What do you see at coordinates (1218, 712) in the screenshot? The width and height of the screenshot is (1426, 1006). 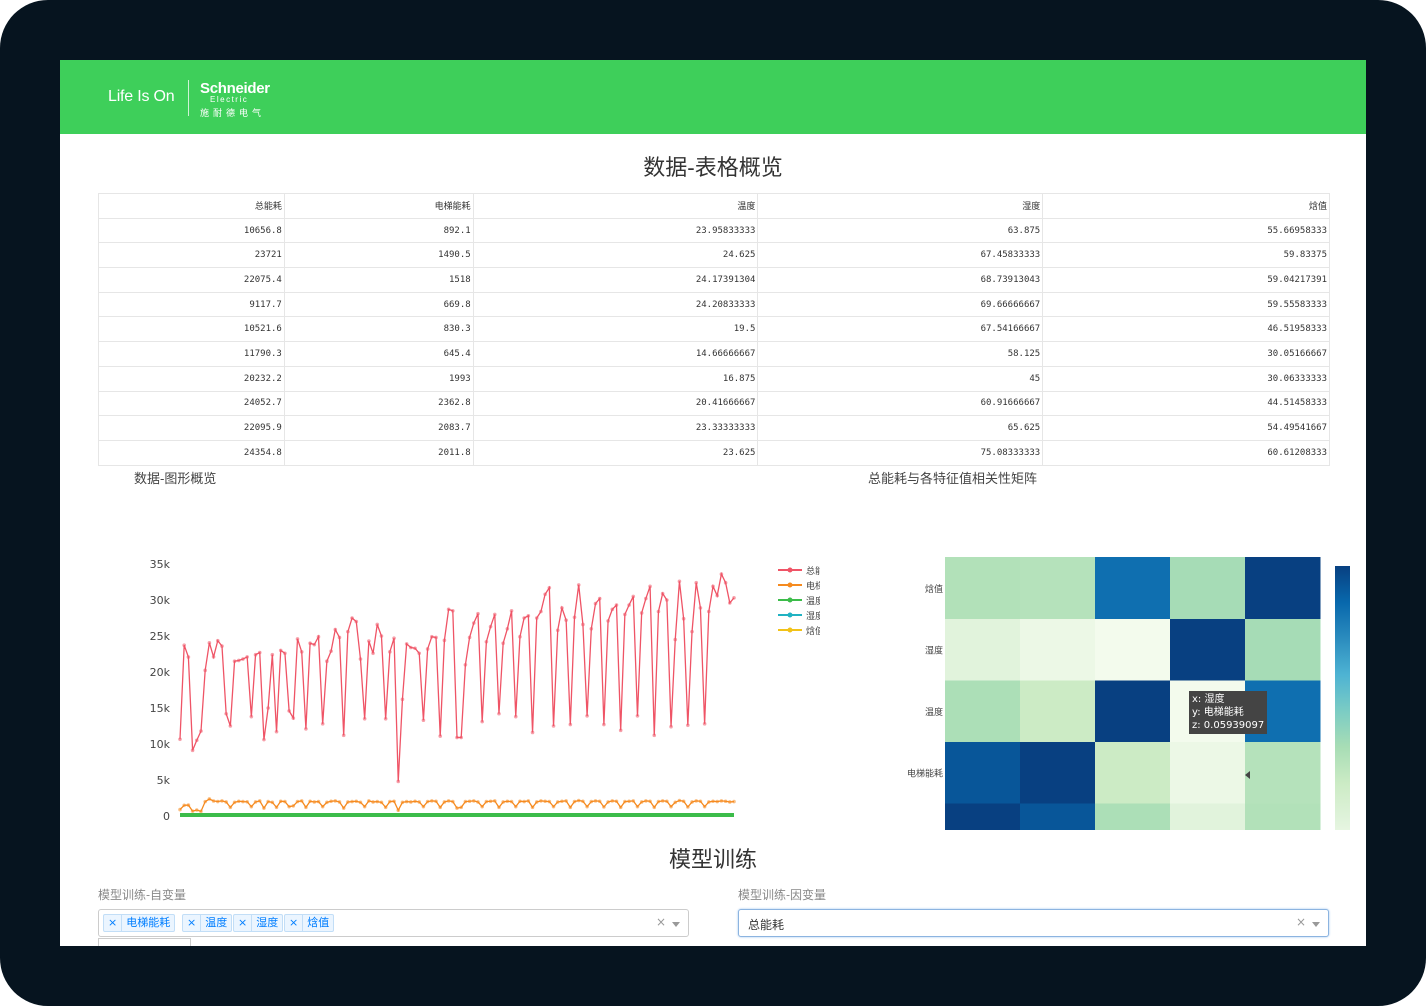 I see `tooltip-y: y: 电梯能耗` at bounding box center [1218, 712].